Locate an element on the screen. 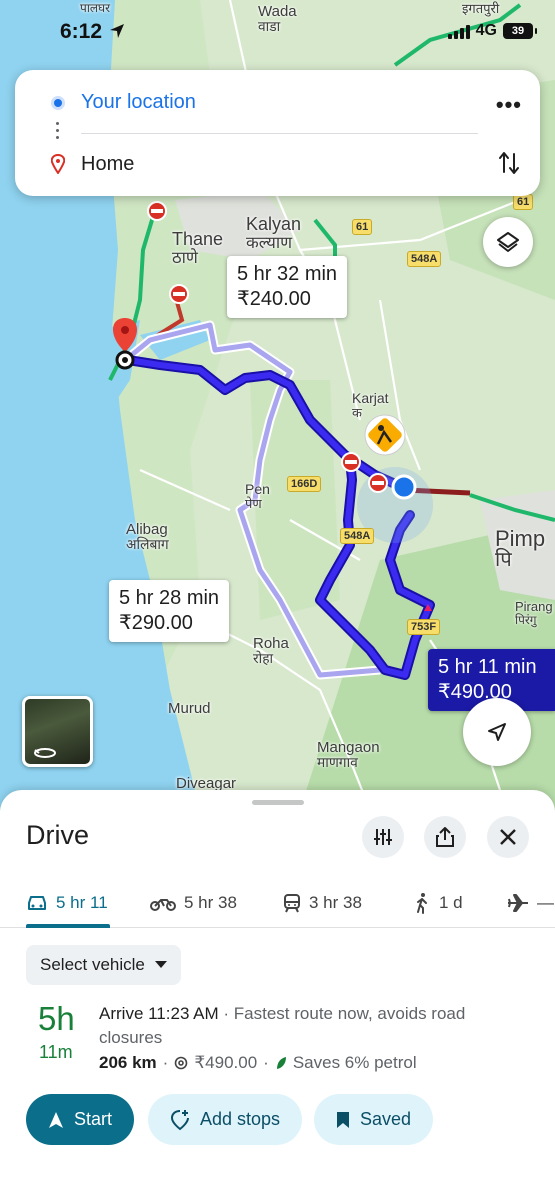 This screenshot has width=555, height=1200. route-duration: 5 hr 11 min is located at coordinates (487, 667).